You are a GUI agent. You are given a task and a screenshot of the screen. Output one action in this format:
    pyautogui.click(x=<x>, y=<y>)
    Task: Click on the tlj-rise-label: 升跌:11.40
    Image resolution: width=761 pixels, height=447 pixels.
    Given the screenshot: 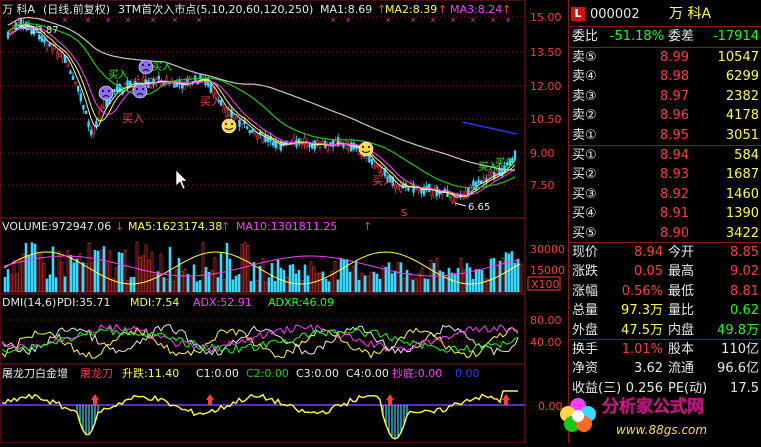 What is the action you would take?
    pyautogui.click(x=150, y=373)
    